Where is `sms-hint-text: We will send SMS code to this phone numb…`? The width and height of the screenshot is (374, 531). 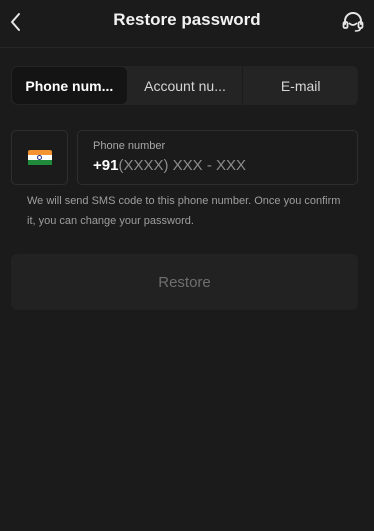 sms-hint-text: We will send SMS code to this phone numb… is located at coordinates (184, 211).